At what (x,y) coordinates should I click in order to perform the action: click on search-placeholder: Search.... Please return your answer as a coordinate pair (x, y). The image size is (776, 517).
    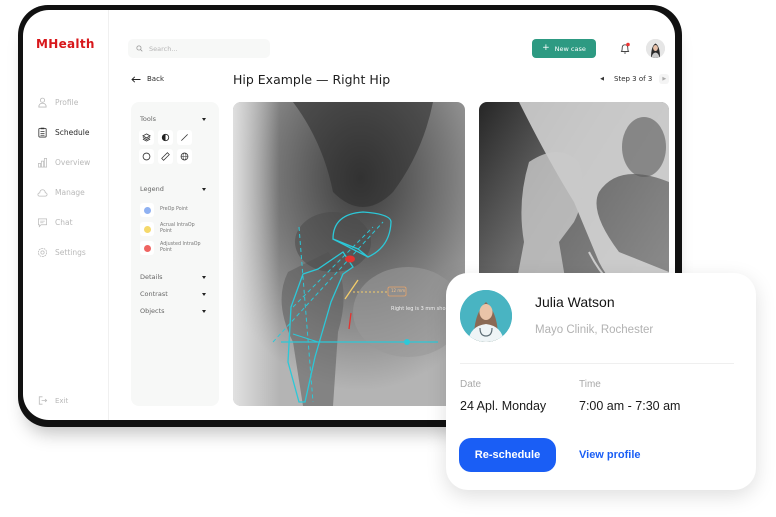
    Looking at the image, I should click on (163, 48).